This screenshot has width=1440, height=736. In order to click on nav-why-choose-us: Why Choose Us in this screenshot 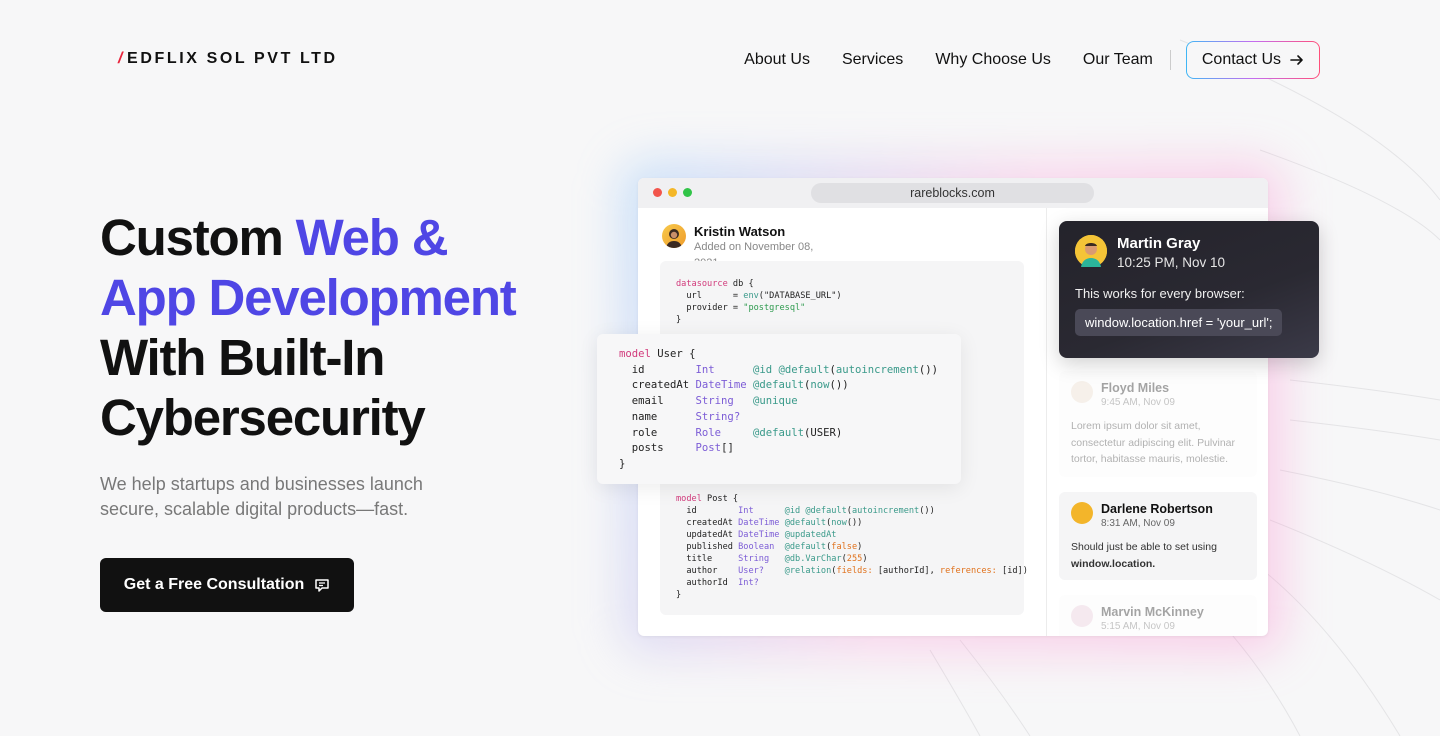, I will do `click(993, 60)`.